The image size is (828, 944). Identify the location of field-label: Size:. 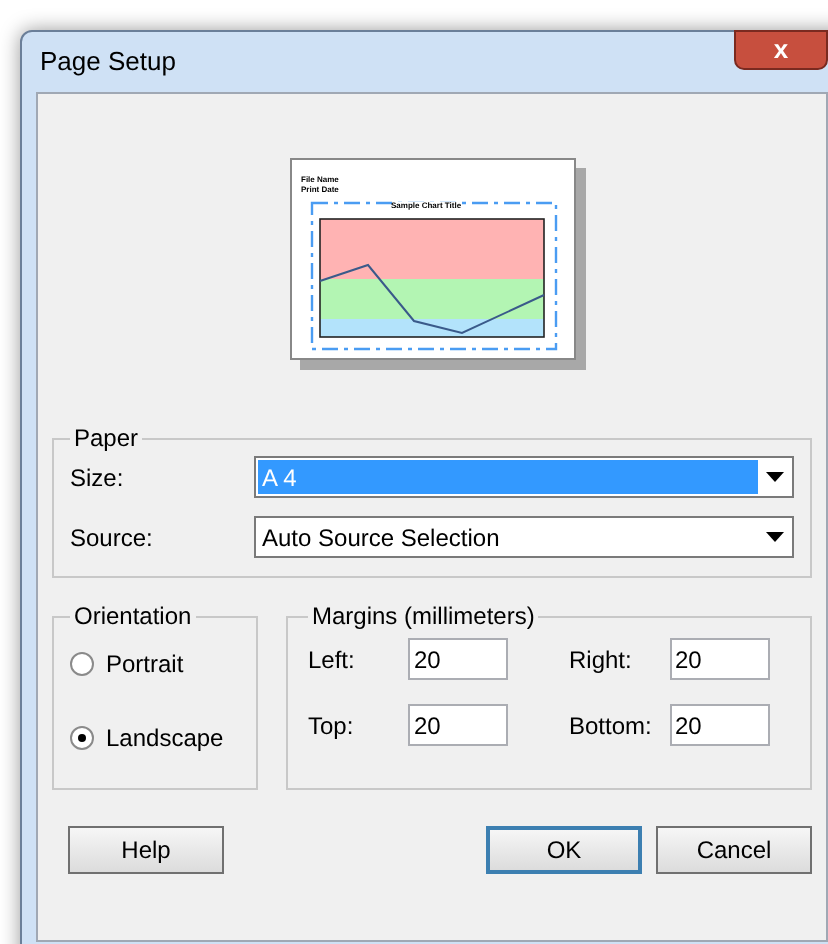
(98, 478).